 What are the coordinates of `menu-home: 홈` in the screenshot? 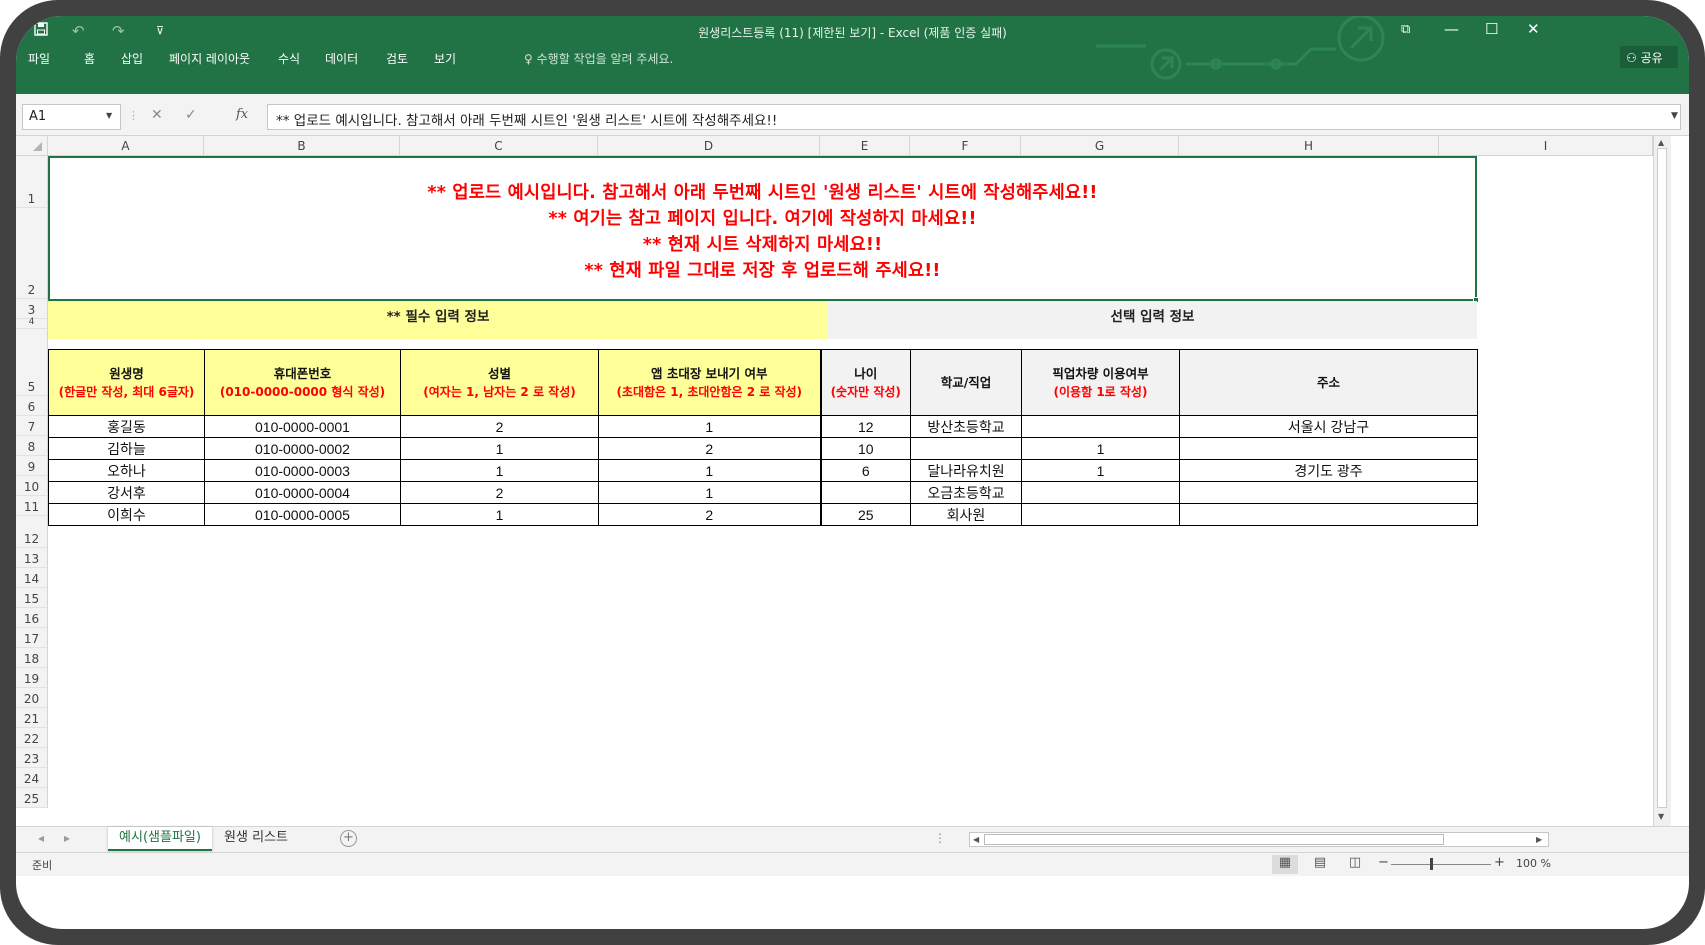 It's located at (89, 58).